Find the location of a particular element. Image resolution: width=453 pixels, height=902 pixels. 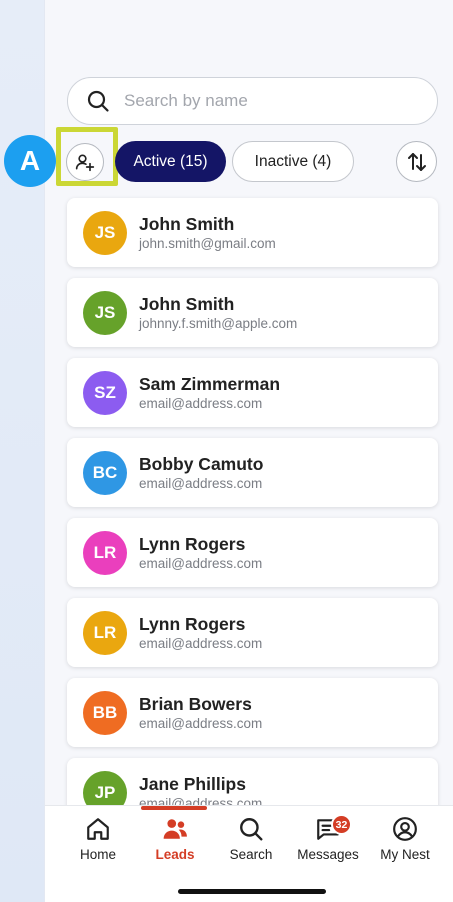

messages-badge: 32 is located at coordinates (341, 824).